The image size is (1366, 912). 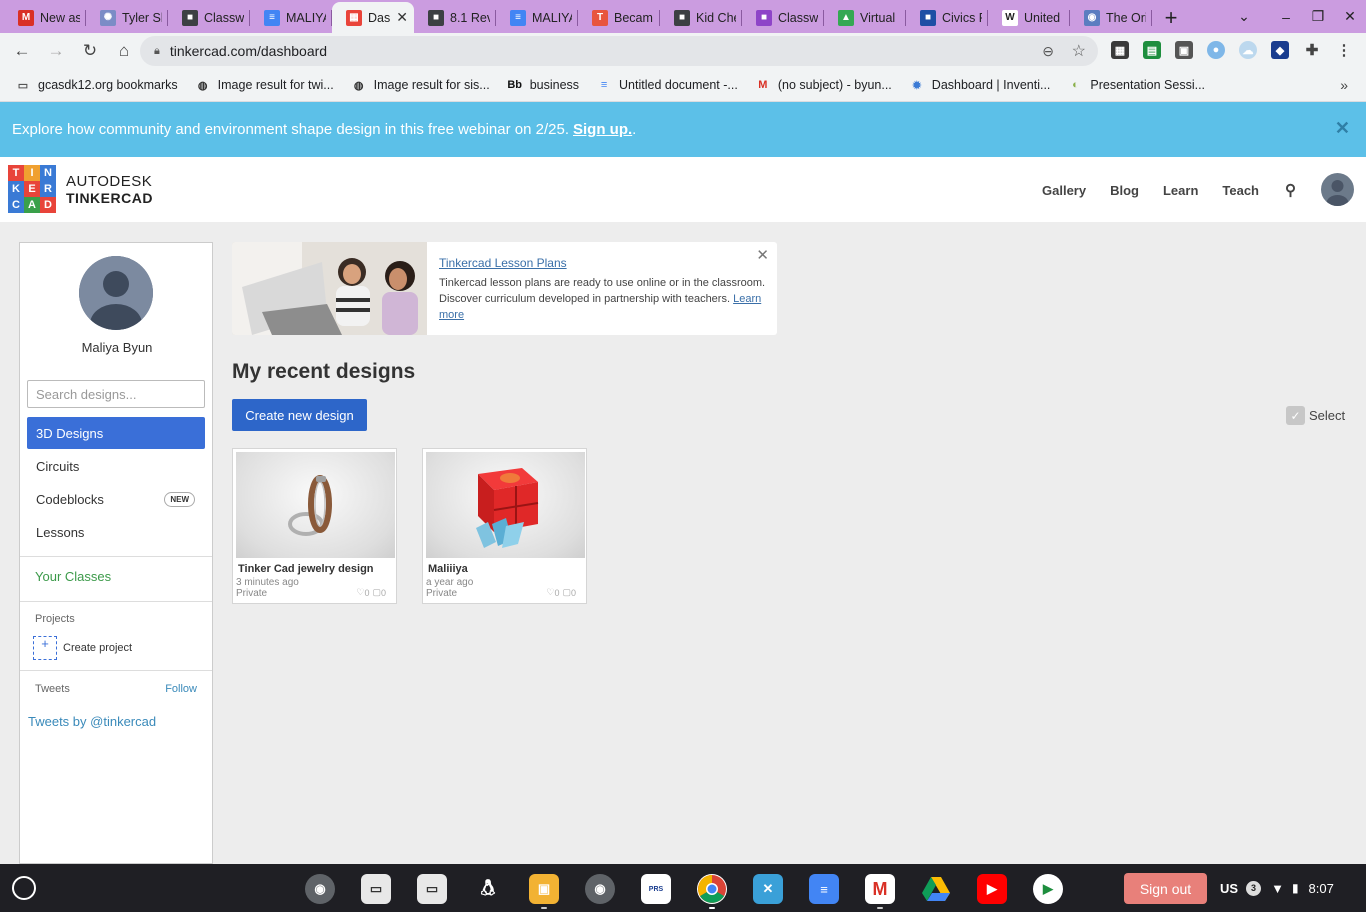 I want to click on linux-penguin-icon: 🐧︎, so click(x=488, y=889).